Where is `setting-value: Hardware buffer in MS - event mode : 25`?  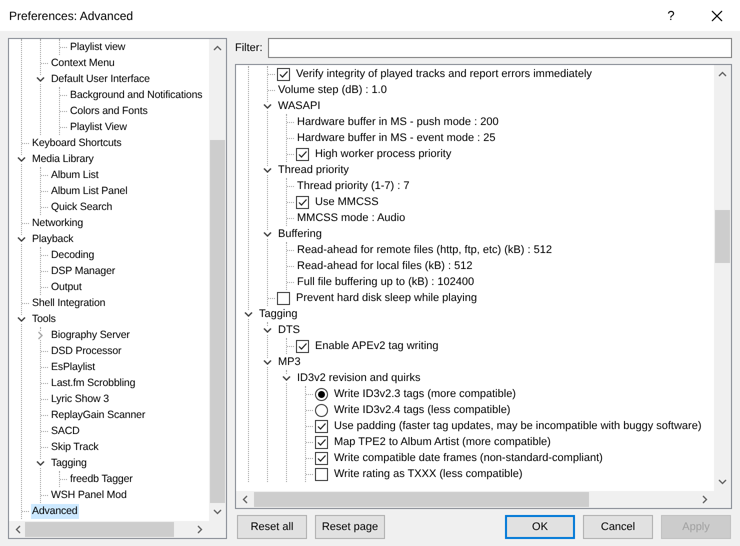
setting-value: Hardware buffer in MS - event mode : 25 is located at coordinates (396, 138).